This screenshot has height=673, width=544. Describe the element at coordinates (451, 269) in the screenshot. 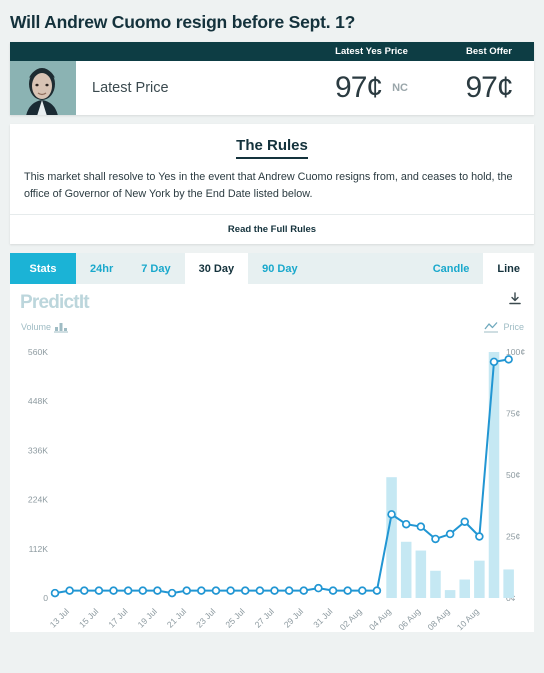

I see `tab-type-candle: Candle` at that location.